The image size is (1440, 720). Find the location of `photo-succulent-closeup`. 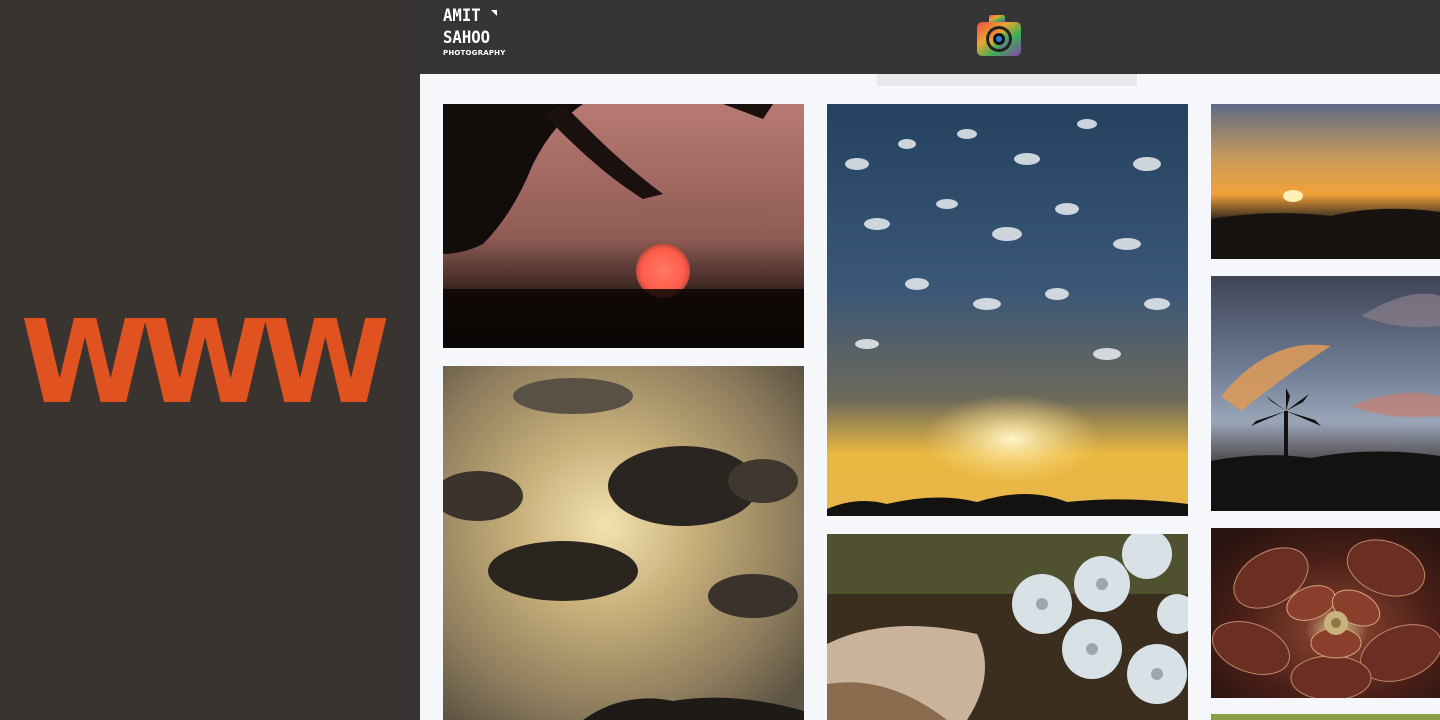

photo-succulent-closeup is located at coordinates (1325, 613).